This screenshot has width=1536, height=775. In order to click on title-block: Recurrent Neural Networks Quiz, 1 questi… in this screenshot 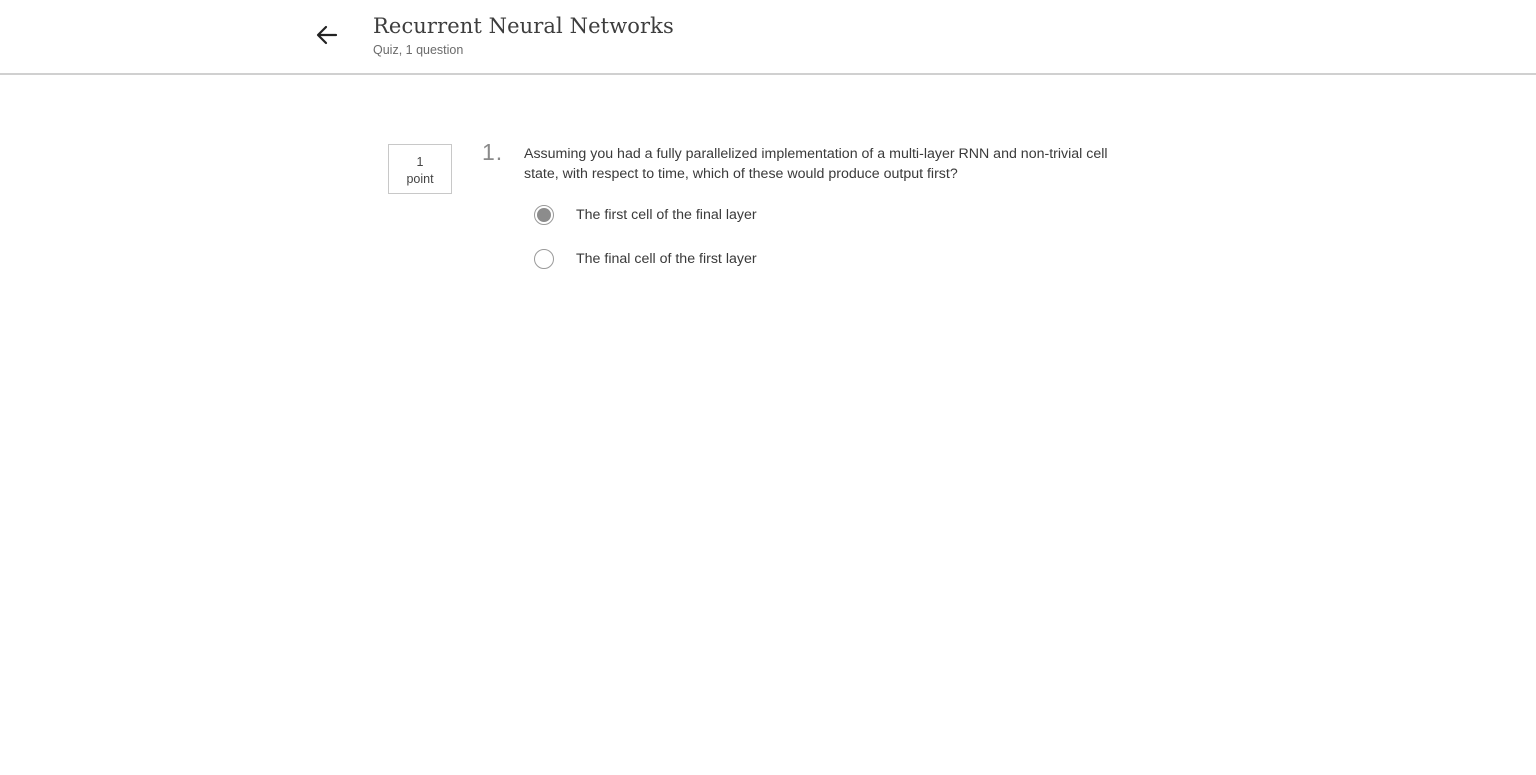, I will do `click(523, 35)`.